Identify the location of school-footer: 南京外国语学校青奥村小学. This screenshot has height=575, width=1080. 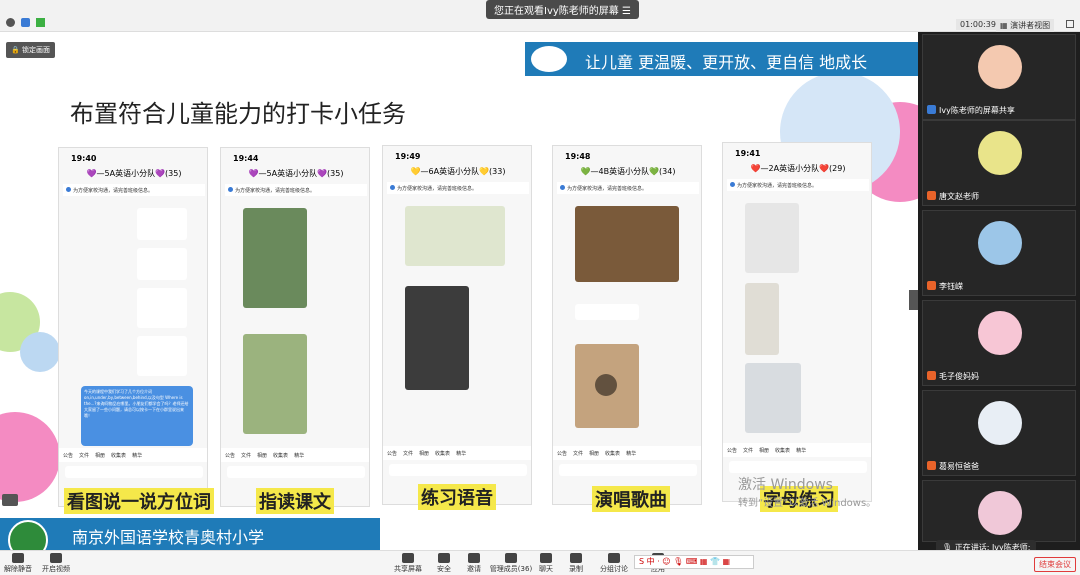
(190, 534).